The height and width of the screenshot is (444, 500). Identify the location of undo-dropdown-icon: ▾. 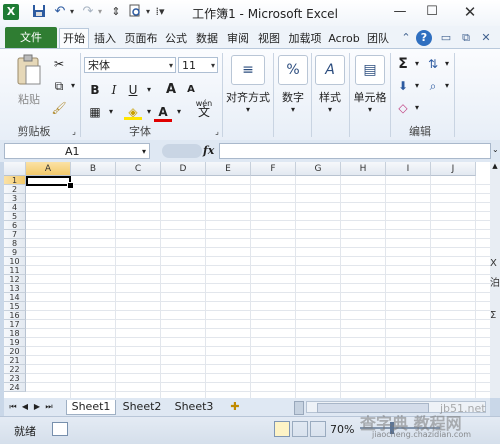
(72, 12).